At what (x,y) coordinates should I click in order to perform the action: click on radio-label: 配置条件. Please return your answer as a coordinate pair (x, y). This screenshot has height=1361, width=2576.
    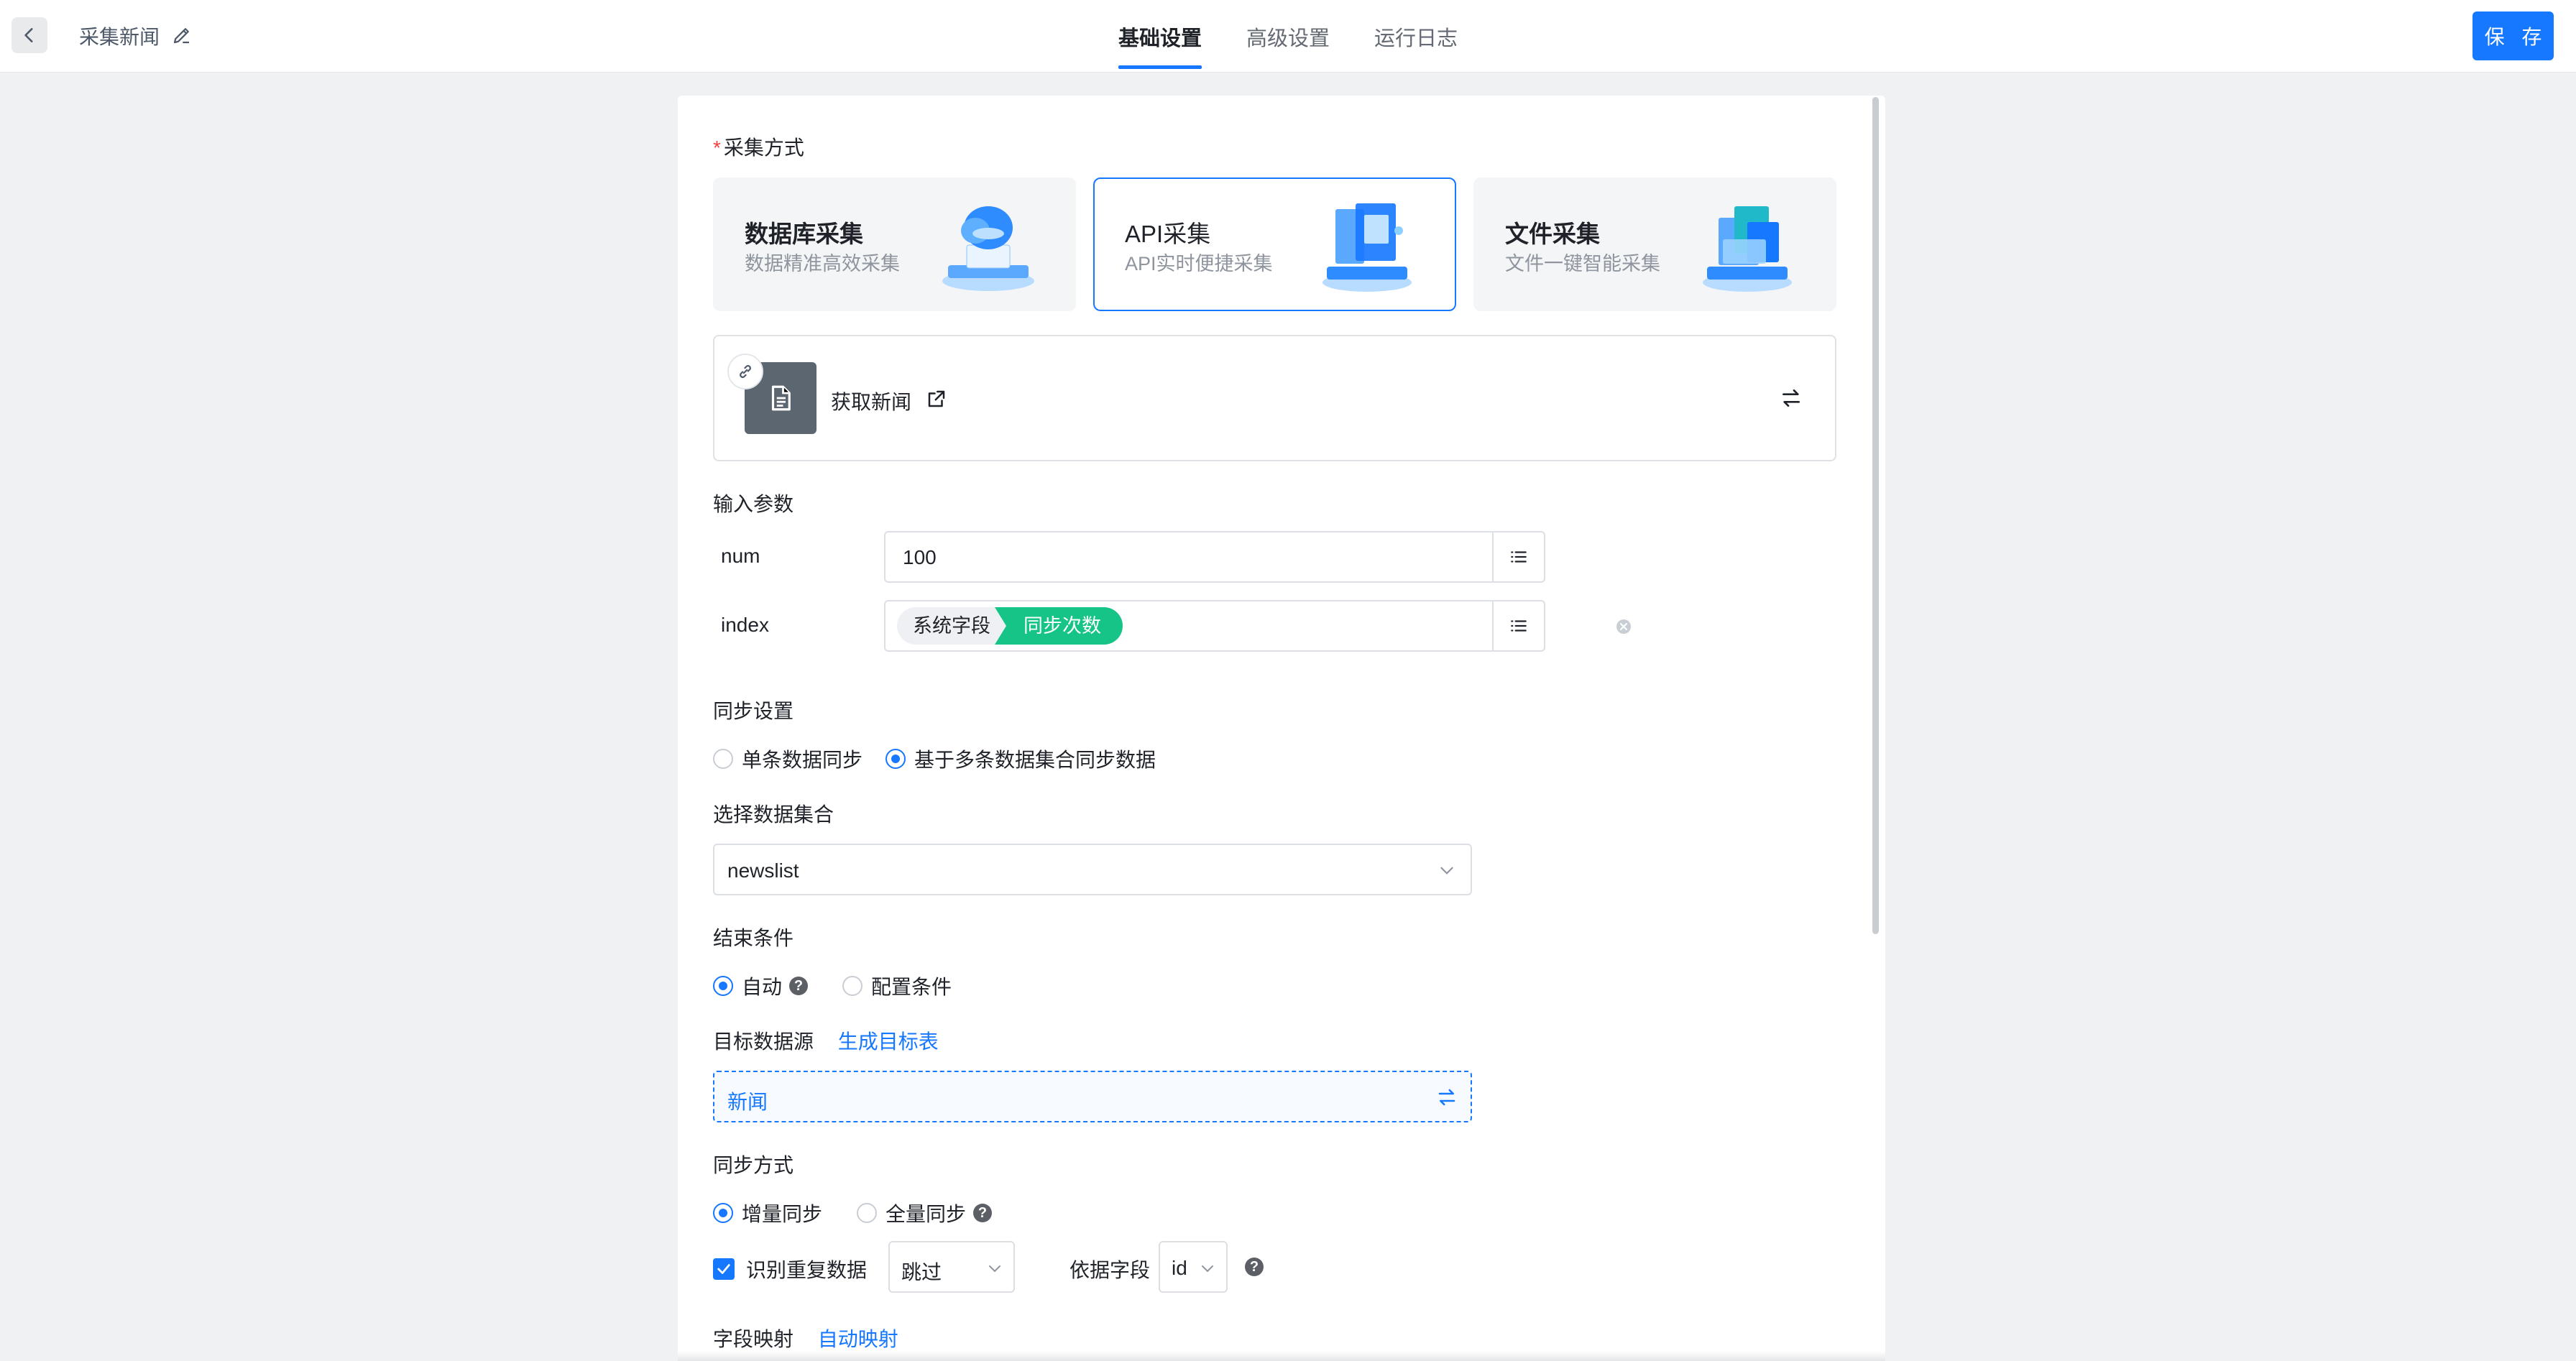
    Looking at the image, I should click on (911, 987).